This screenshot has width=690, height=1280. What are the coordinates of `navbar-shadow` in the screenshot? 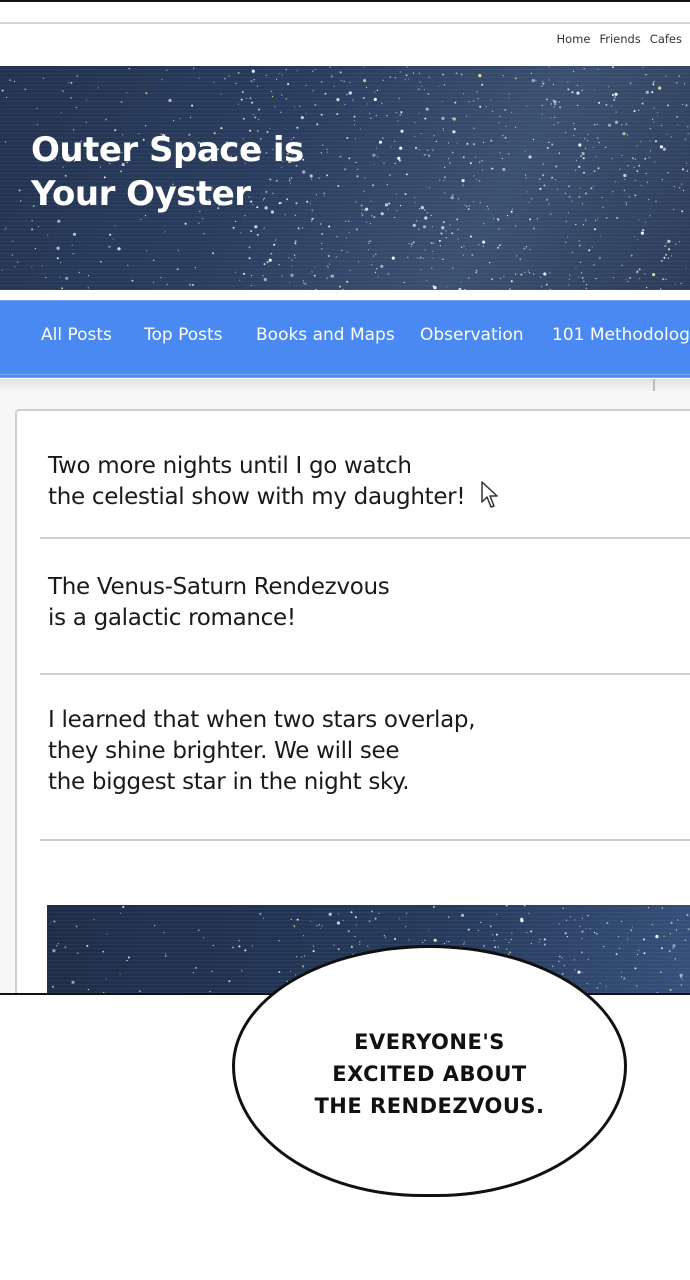 It's located at (345, 385).